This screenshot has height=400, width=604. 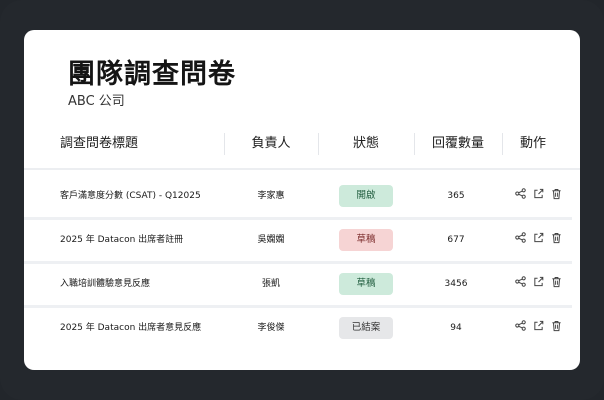 I want to click on header-title: 調查問卷標題, so click(x=99, y=149).